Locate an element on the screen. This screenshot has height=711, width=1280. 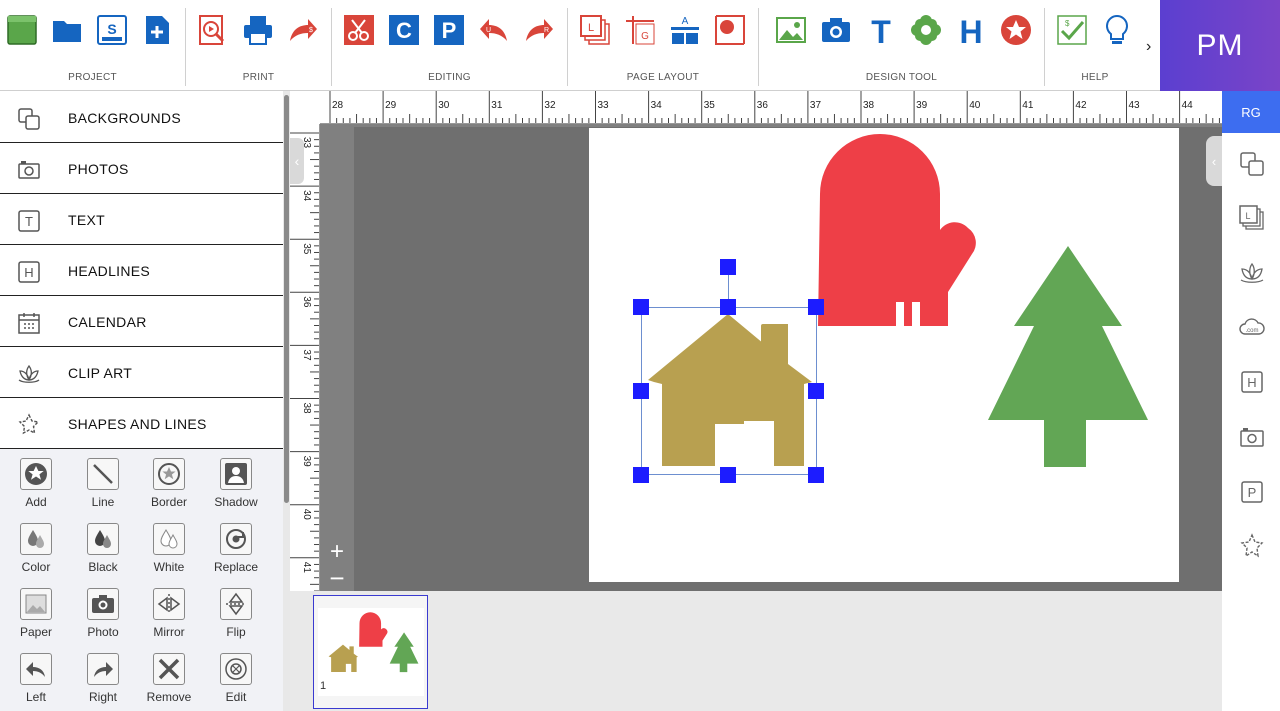
resize-handle-bottom is located at coordinates (728, 475).